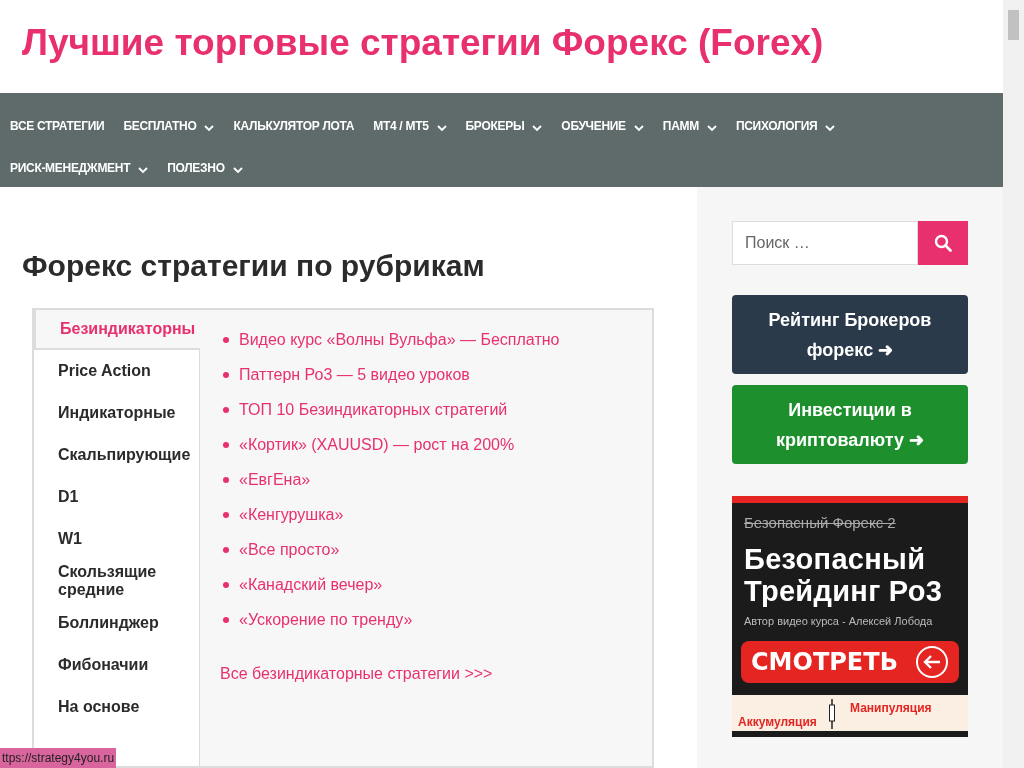  What do you see at coordinates (820, 523) in the screenshot?
I see `banner-old-title: Безопасный Форекс 2` at bounding box center [820, 523].